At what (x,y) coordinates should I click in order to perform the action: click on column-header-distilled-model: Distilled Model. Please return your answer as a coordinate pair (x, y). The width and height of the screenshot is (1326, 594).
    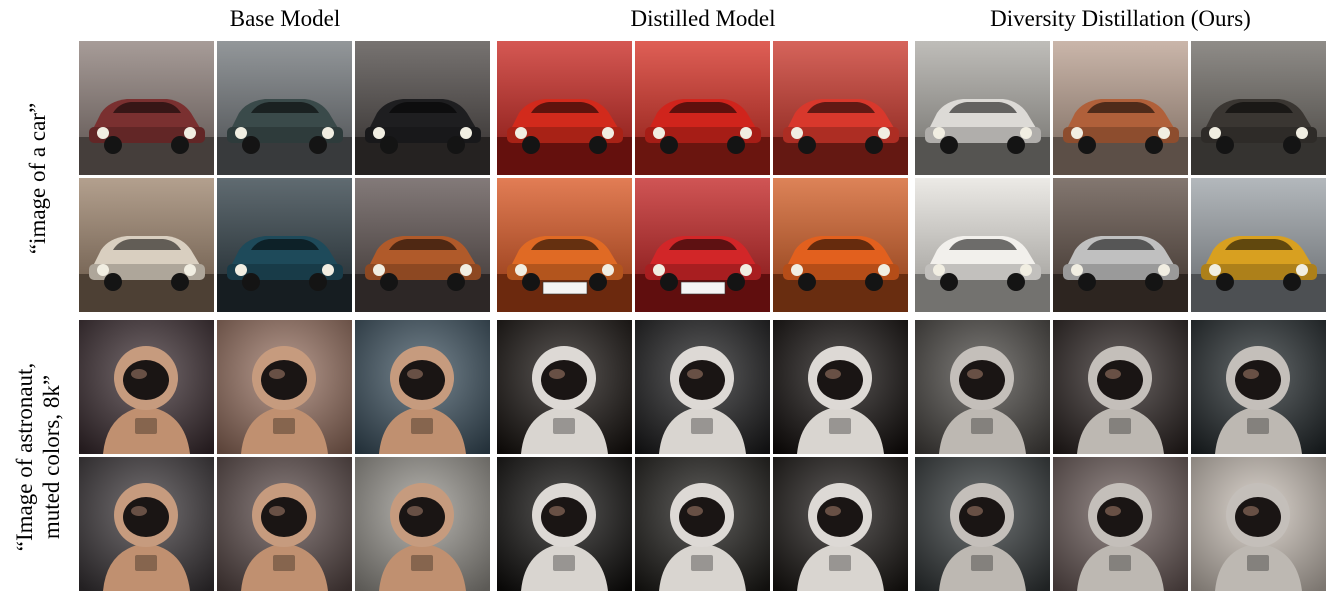
    Looking at the image, I should click on (703, 18).